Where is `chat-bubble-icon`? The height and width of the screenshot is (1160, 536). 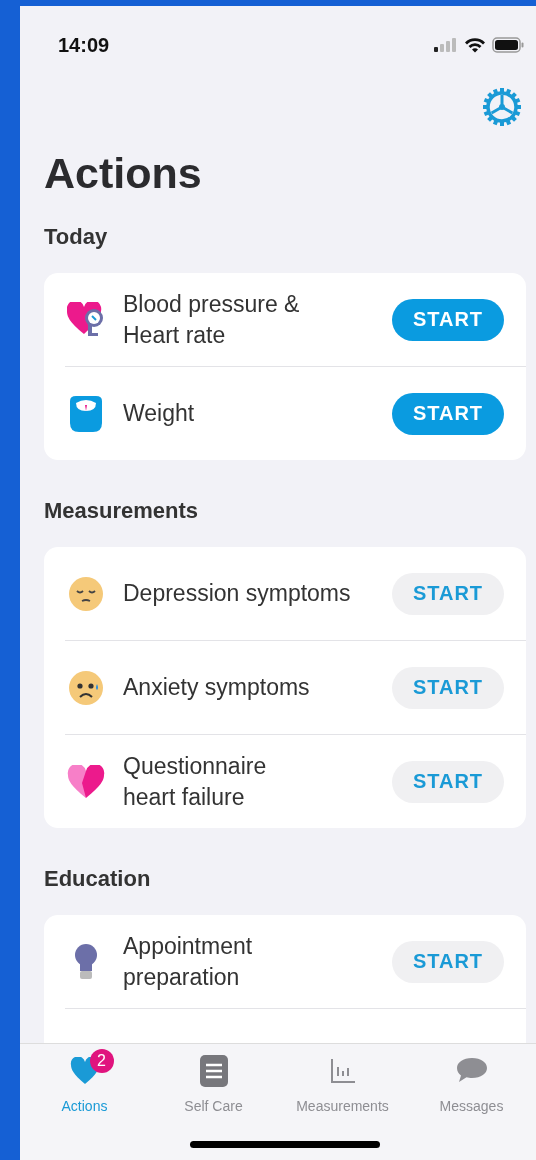 chat-bubble-icon is located at coordinates (471, 1071).